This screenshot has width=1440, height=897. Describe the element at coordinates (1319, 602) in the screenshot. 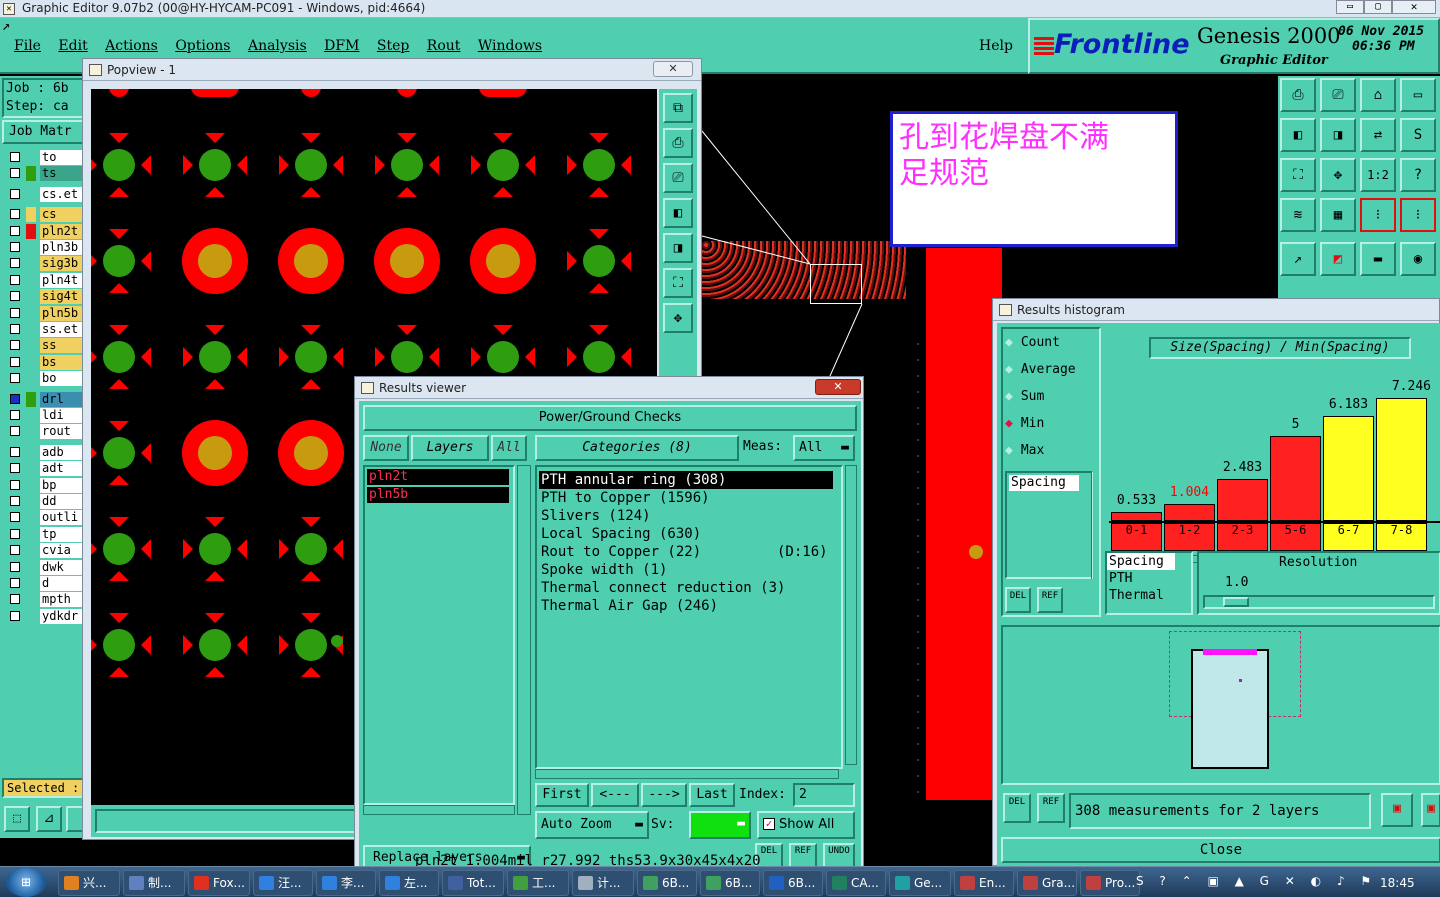

I see `resolution-slider` at that location.